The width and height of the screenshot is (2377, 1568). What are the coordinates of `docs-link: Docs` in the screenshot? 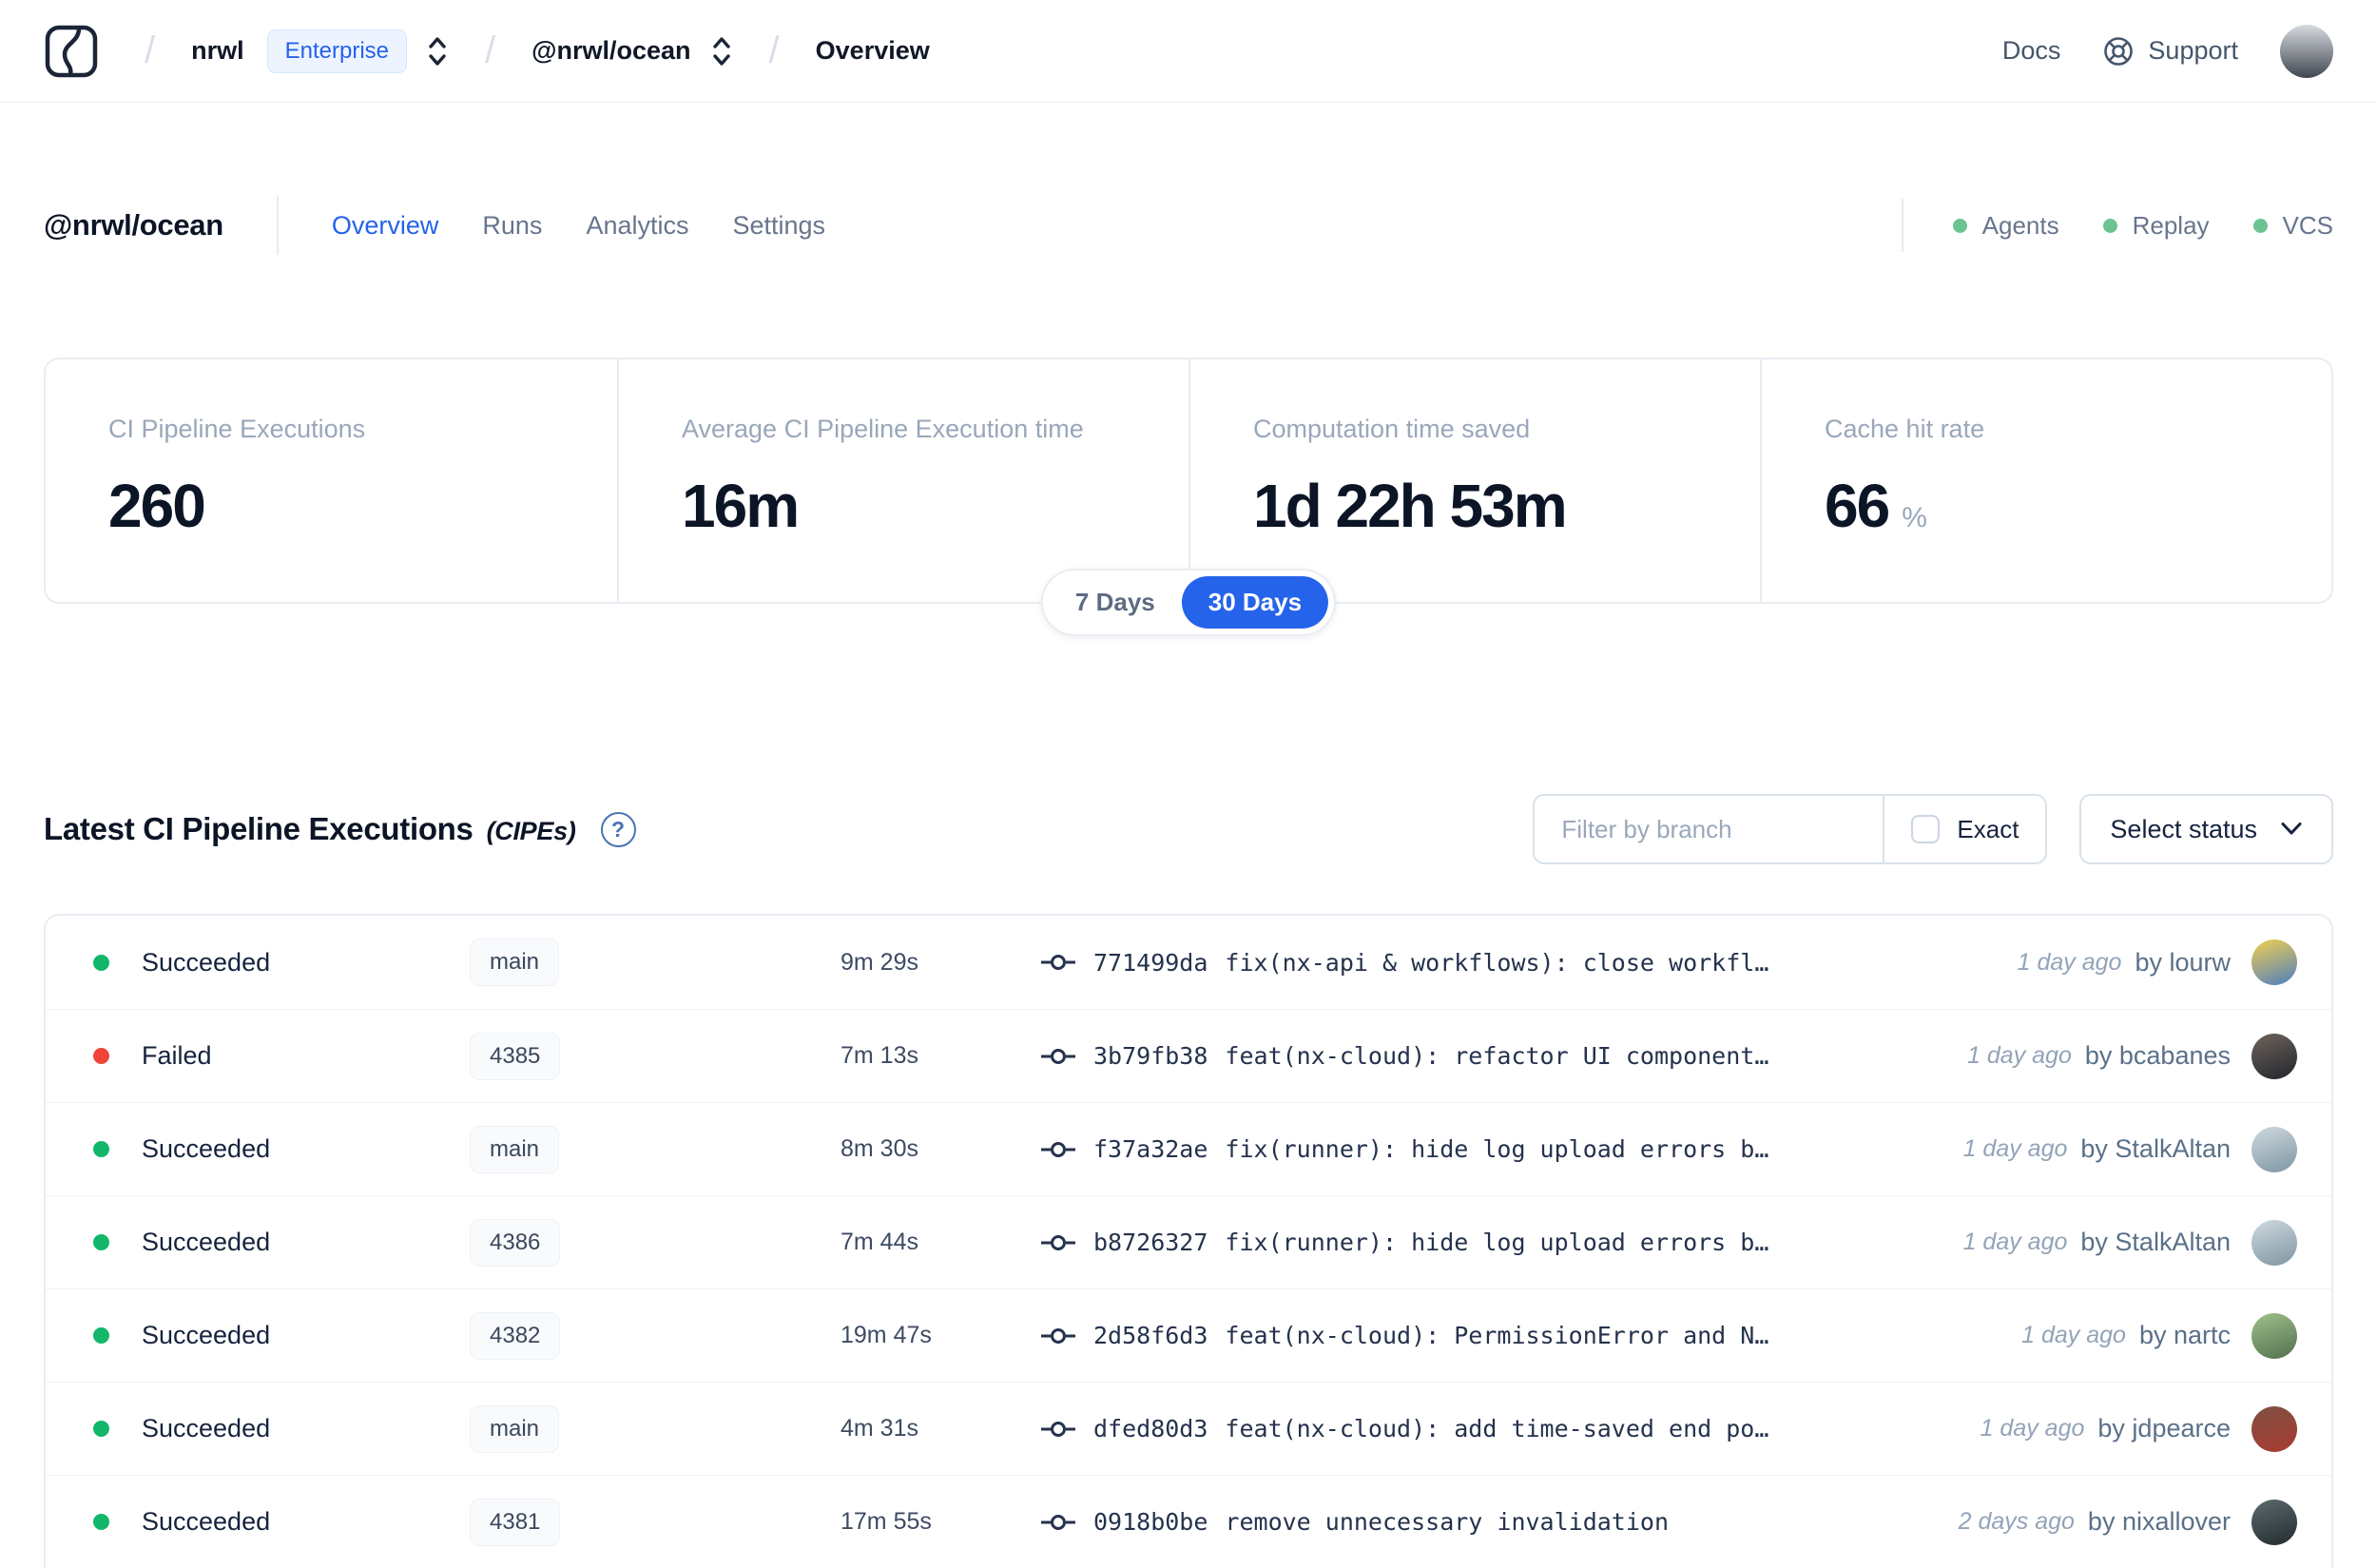 It's located at (2031, 51).